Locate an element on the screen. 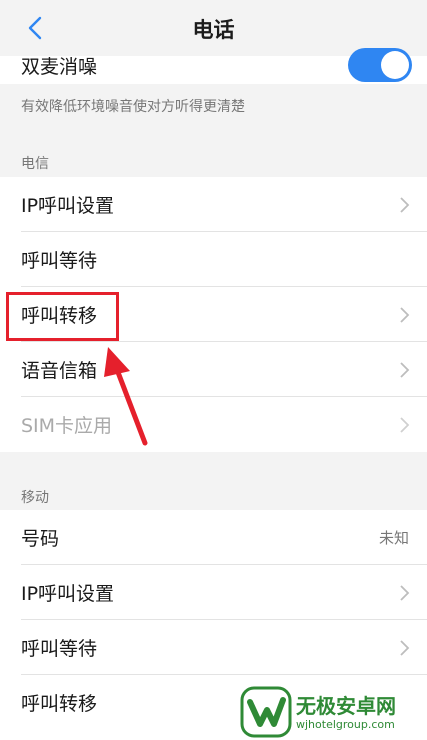 Image resolution: width=427 pixels, height=740 pixels. list-item-label: SIM卡应用 is located at coordinates (67, 426).